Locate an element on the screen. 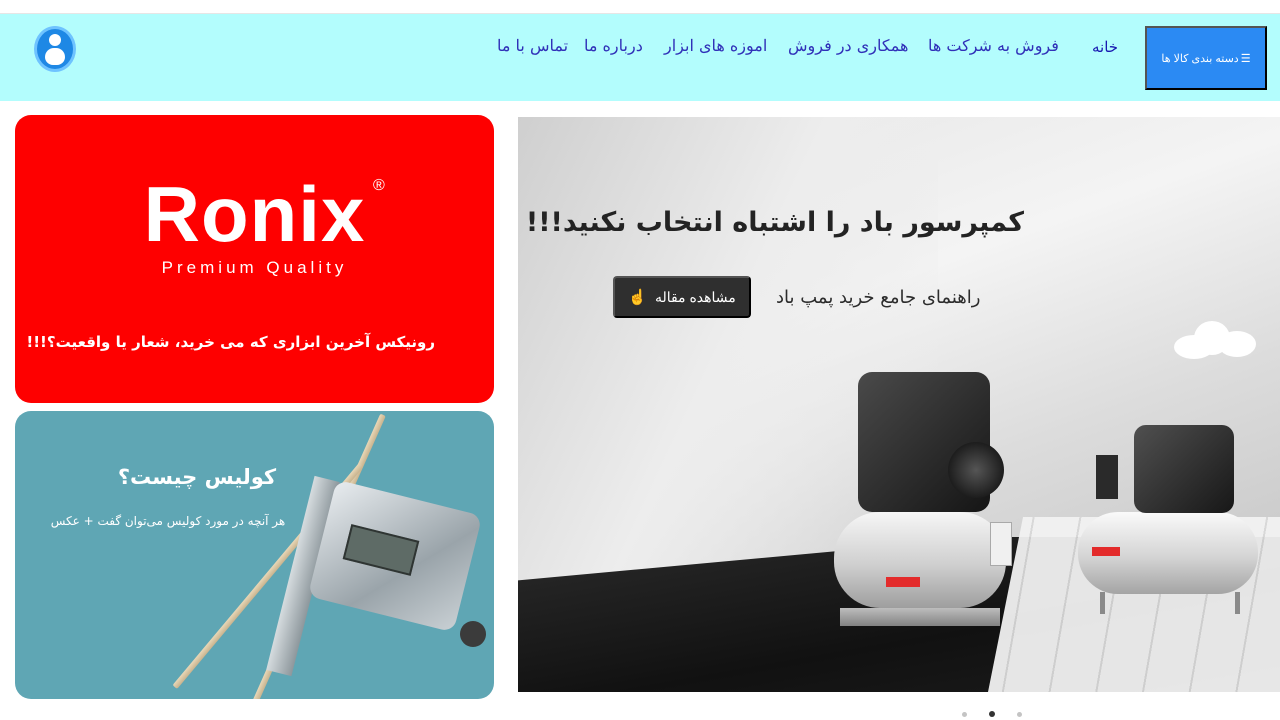 This screenshot has height=720, width=1280. digital-caliper-image is located at coordinates (380, 576).